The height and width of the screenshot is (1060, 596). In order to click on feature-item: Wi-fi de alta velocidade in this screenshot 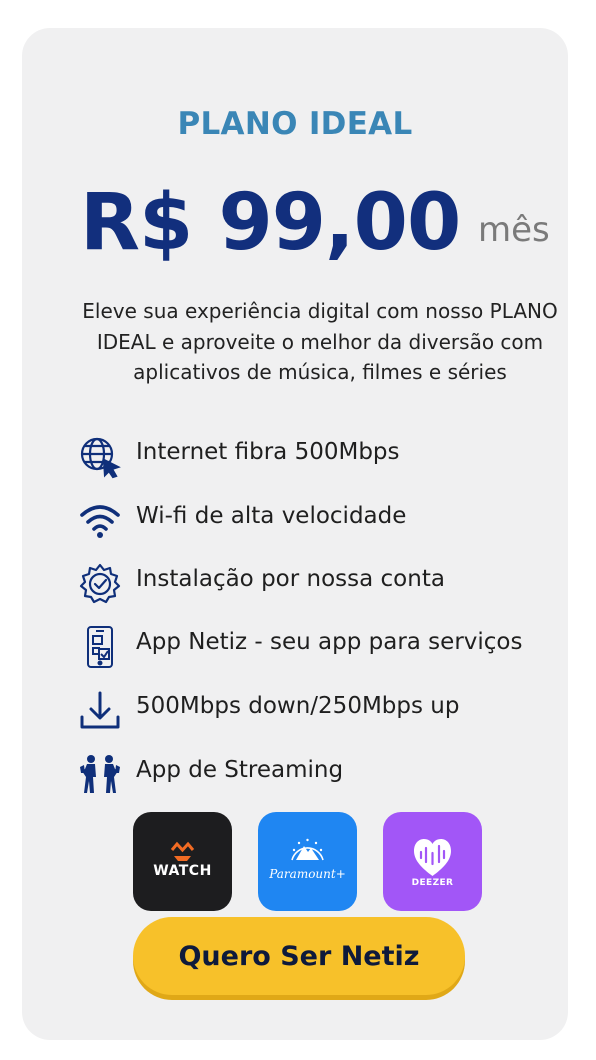, I will do `click(337, 520)`.